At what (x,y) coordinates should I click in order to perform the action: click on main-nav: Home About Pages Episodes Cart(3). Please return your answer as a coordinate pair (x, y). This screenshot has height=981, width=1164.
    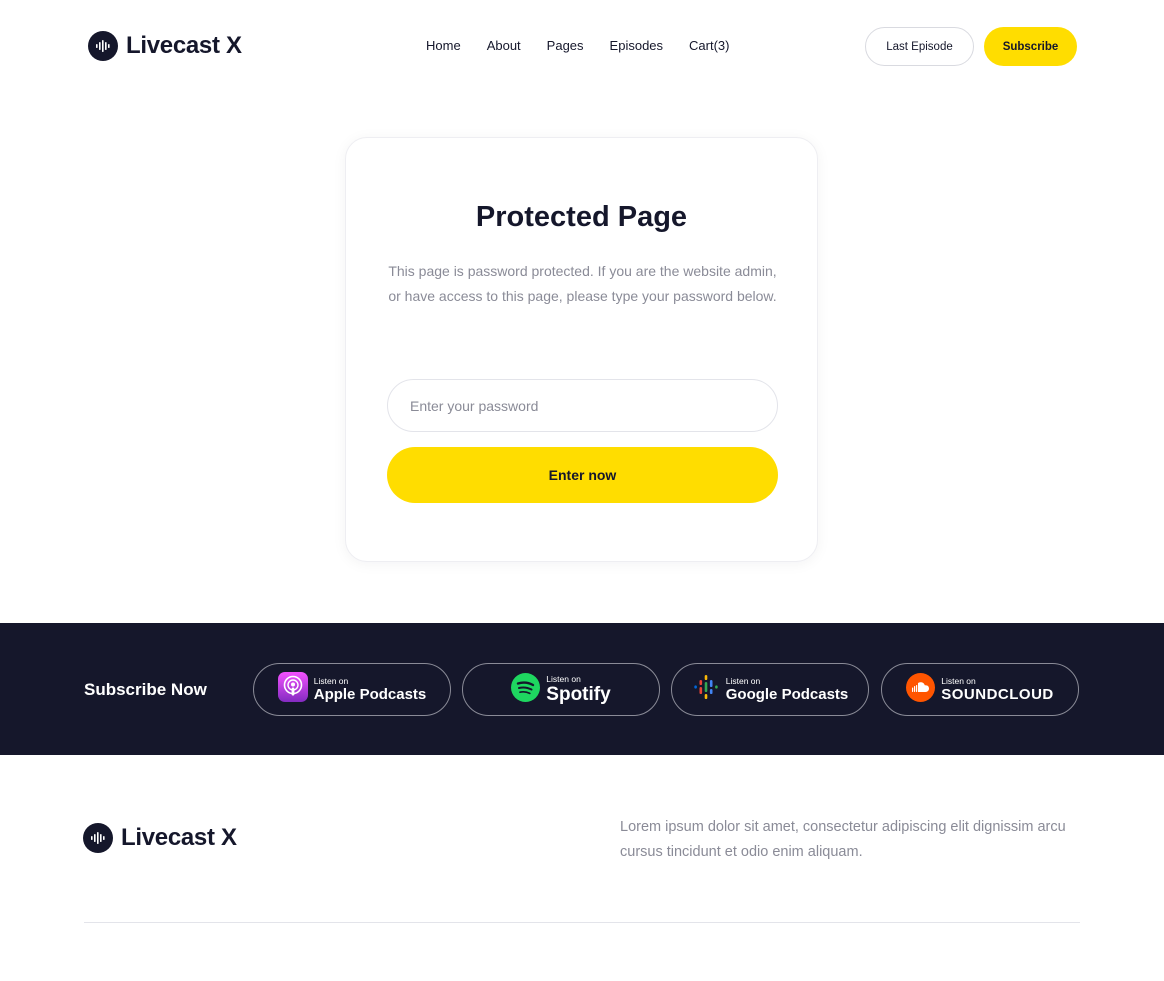
    Looking at the image, I should click on (577, 45).